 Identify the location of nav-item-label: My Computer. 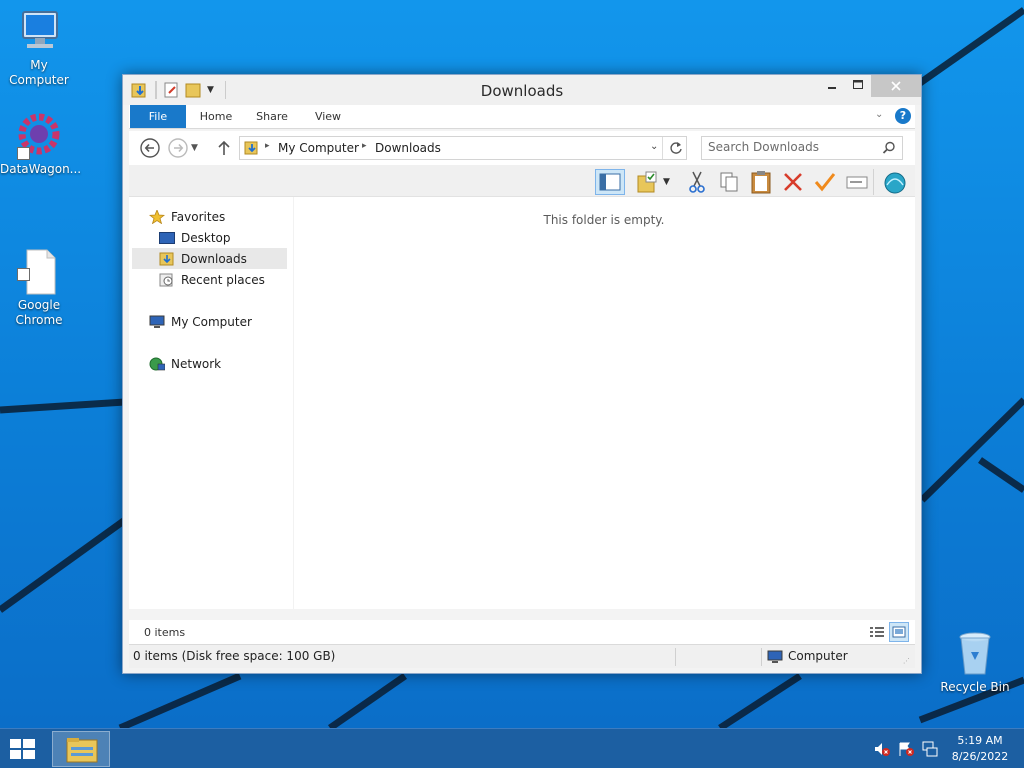
(211, 322).